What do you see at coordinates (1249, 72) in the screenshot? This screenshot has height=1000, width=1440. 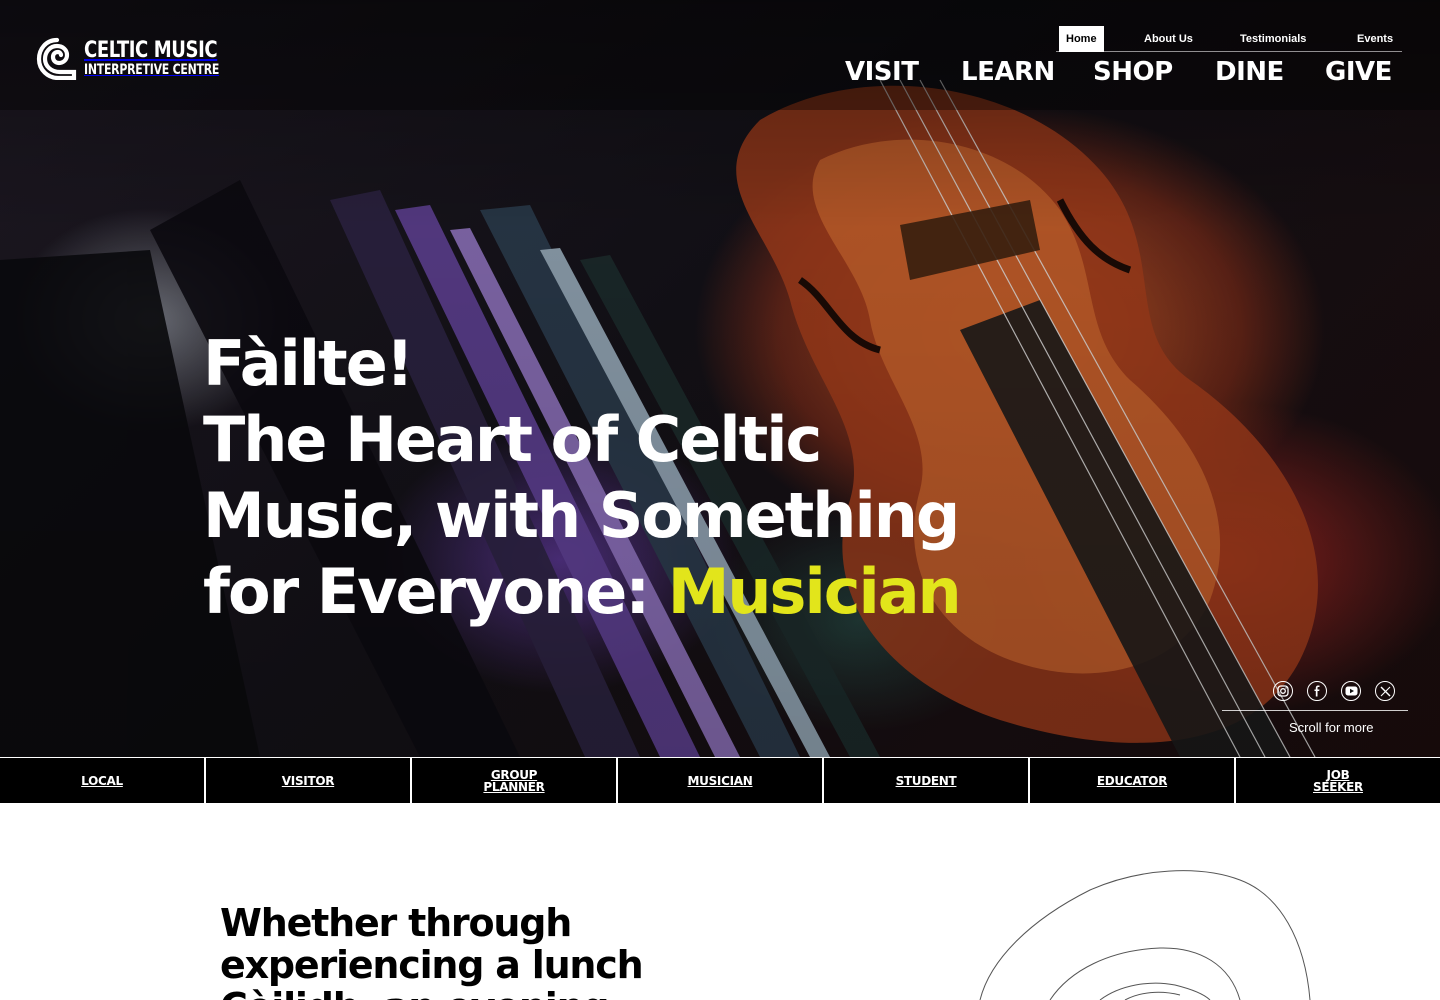 I see `main-nav-dine: DINE` at bounding box center [1249, 72].